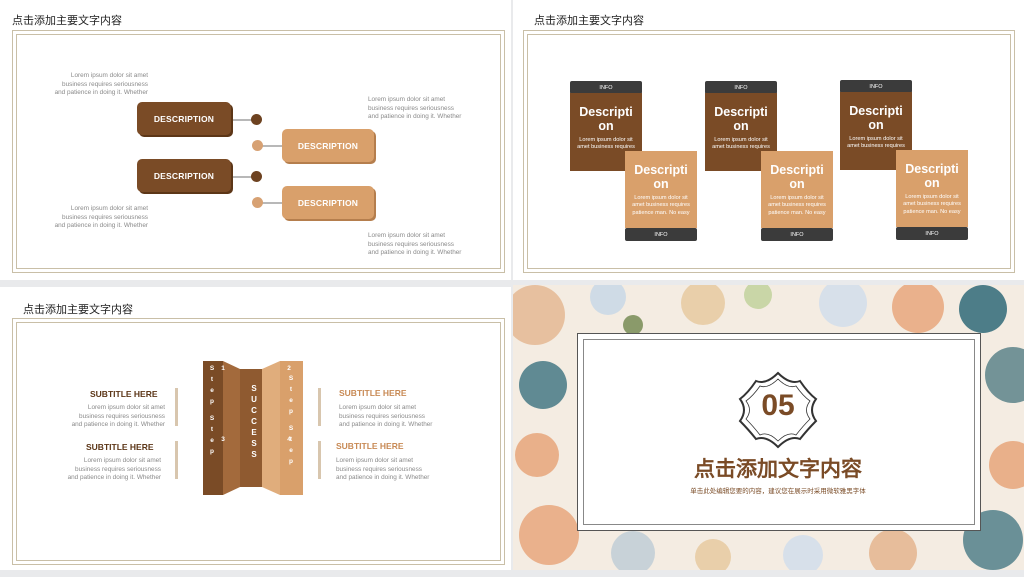  Describe the element at coordinates (223, 368) in the screenshot. I see `step-number: 1` at that location.